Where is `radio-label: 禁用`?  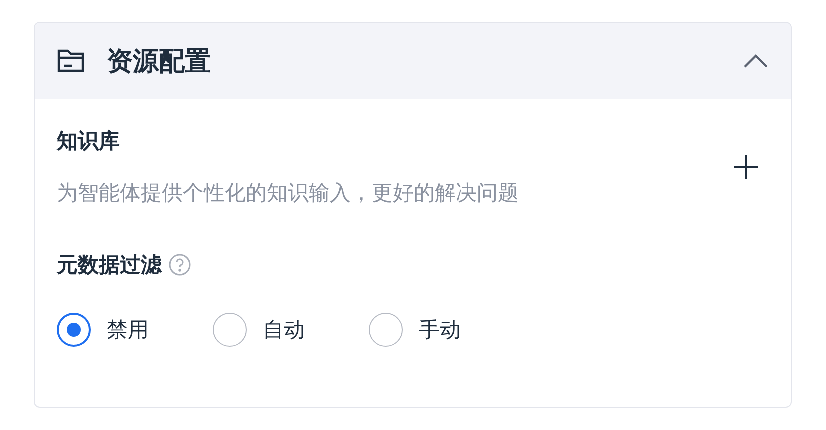 radio-label: 禁用 is located at coordinates (128, 330).